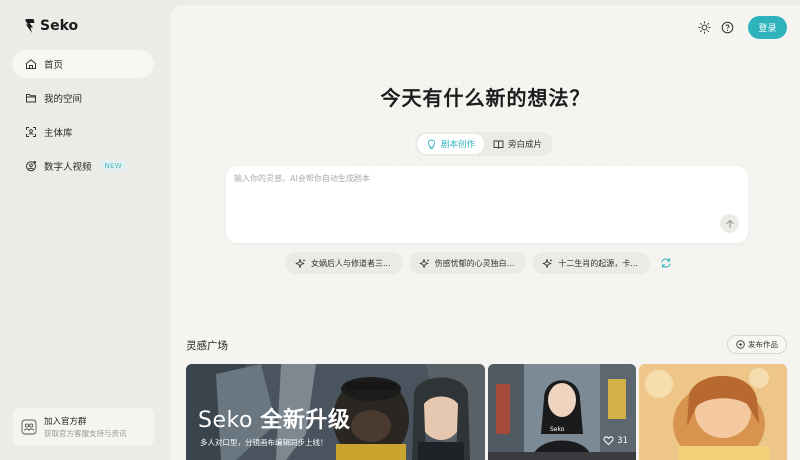 The image size is (800, 460). Describe the element at coordinates (83, 64) in the screenshot. I see `sidebar-item-home: 首页` at that location.